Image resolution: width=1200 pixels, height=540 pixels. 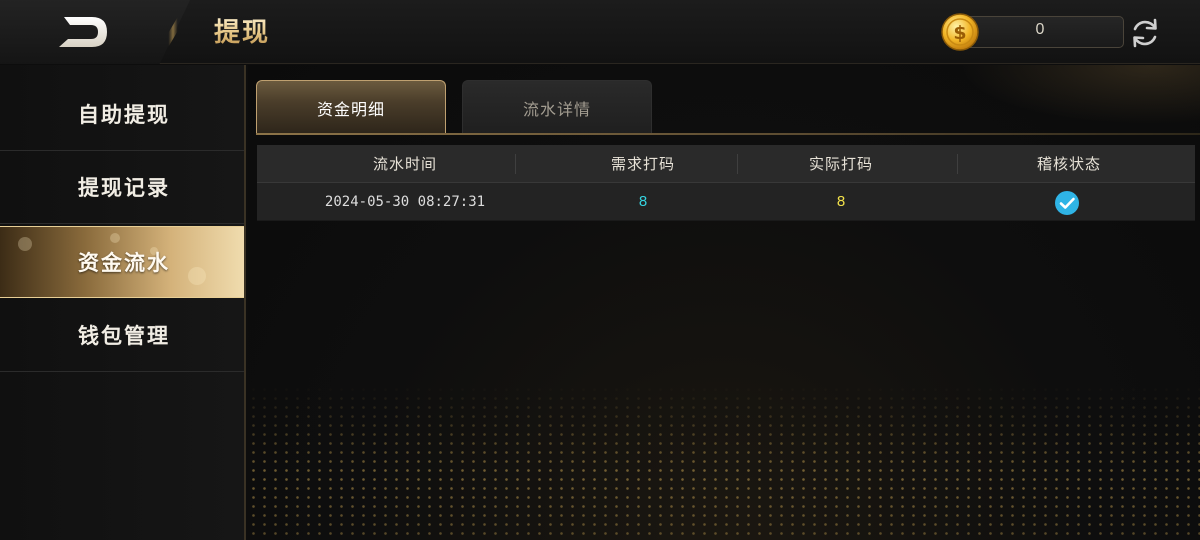 What do you see at coordinates (728, 134) in the screenshot?
I see `tab-underline` at bounding box center [728, 134].